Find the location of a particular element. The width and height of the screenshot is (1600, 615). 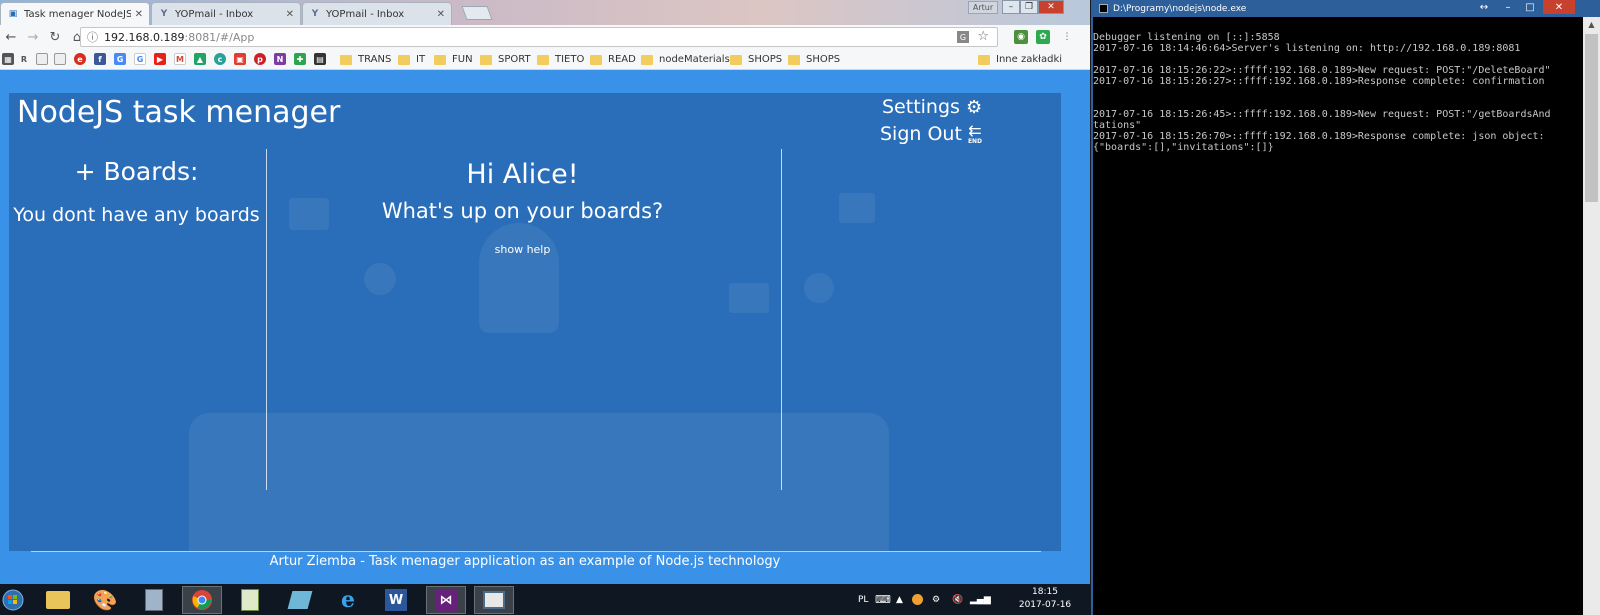

taskbar-explorer is located at coordinates (58, 600).